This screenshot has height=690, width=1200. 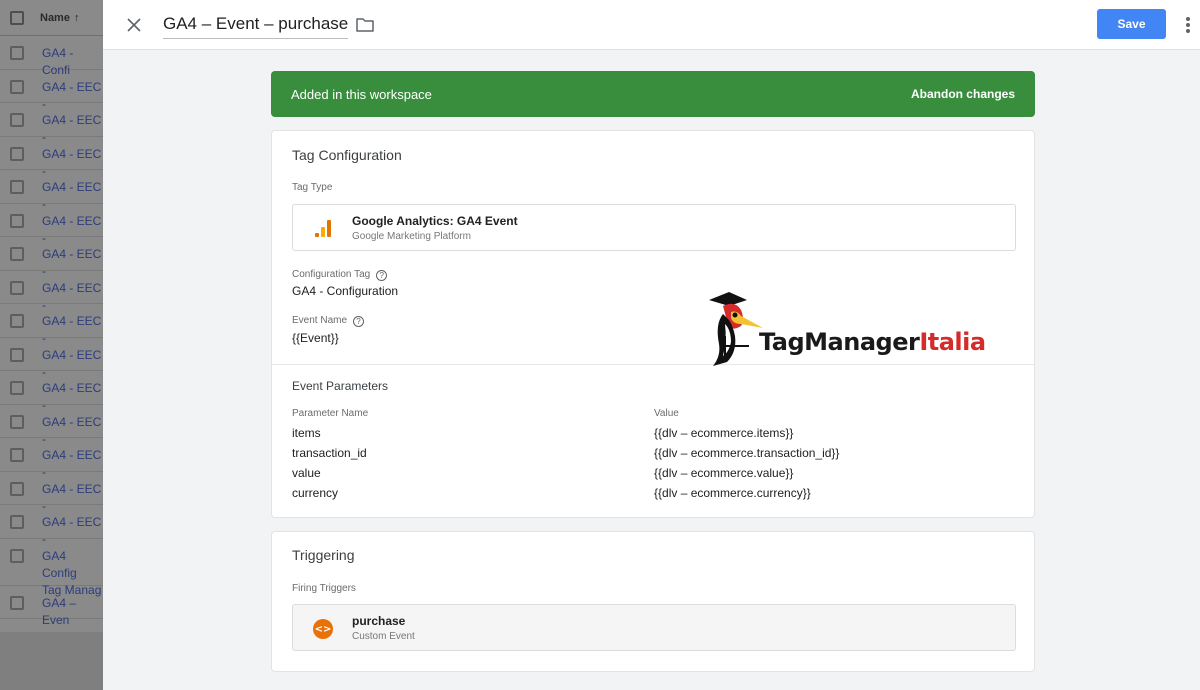 I want to click on parameter-name-header: Parameter Name, so click(x=330, y=413).